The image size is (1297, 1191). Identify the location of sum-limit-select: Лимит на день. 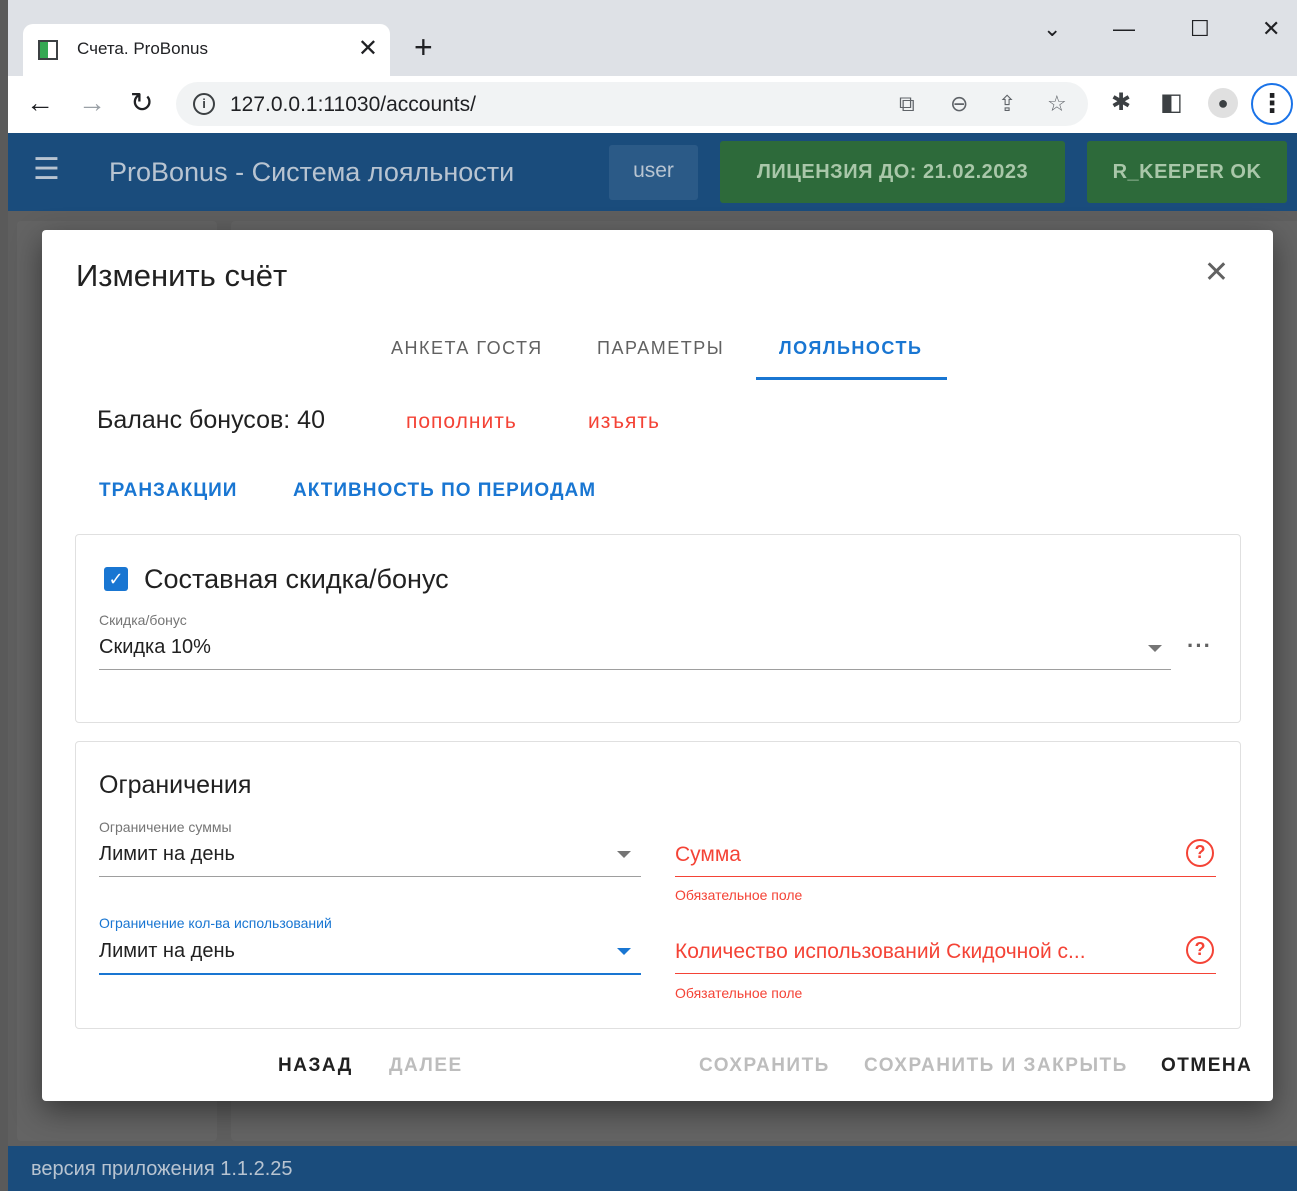
(167, 854).